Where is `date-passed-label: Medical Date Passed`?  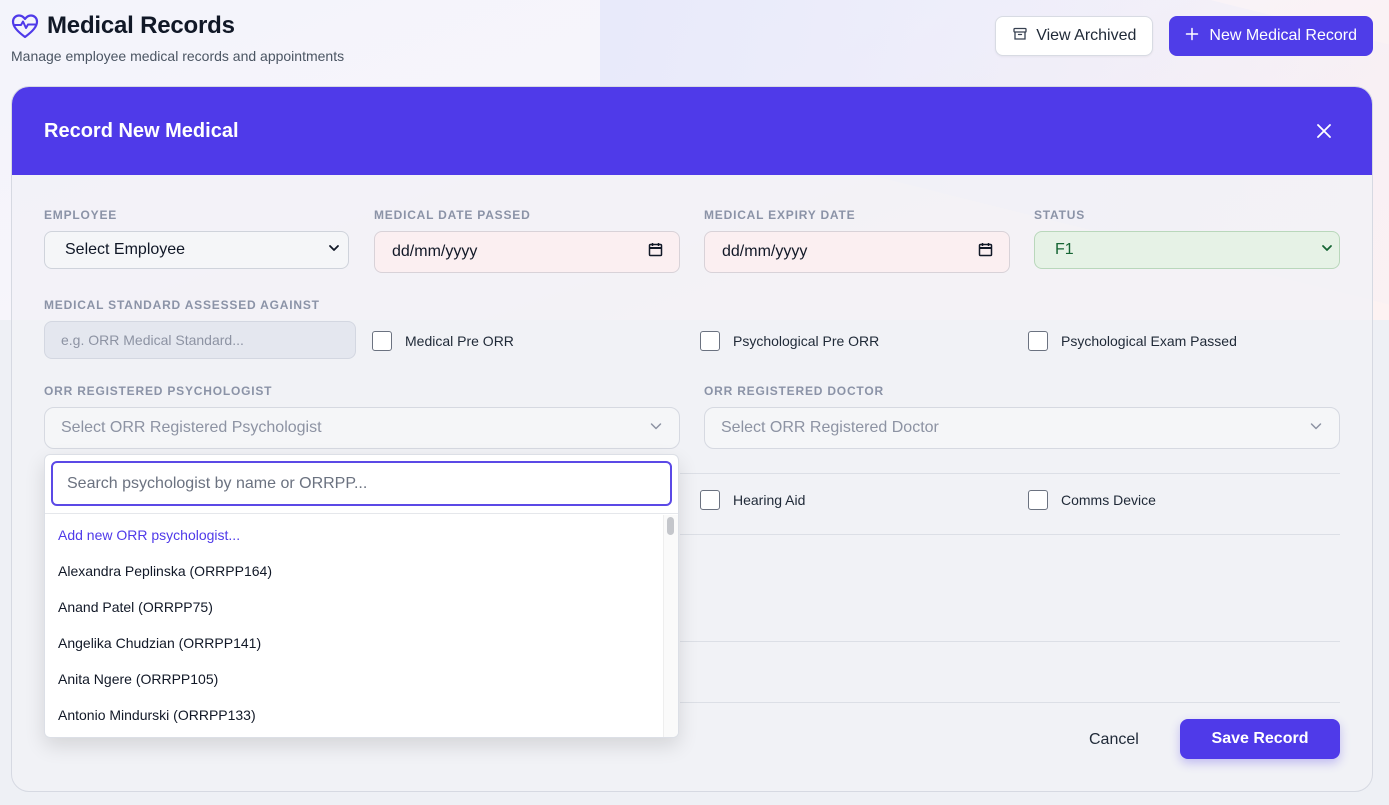 date-passed-label: Medical Date Passed is located at coordinates (452, 215).